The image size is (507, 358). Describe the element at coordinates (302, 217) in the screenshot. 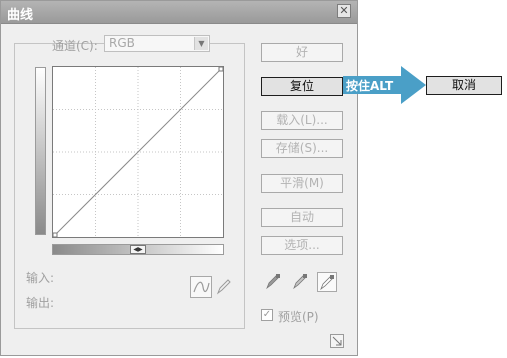

I see `auto-button: 自动` at that location.